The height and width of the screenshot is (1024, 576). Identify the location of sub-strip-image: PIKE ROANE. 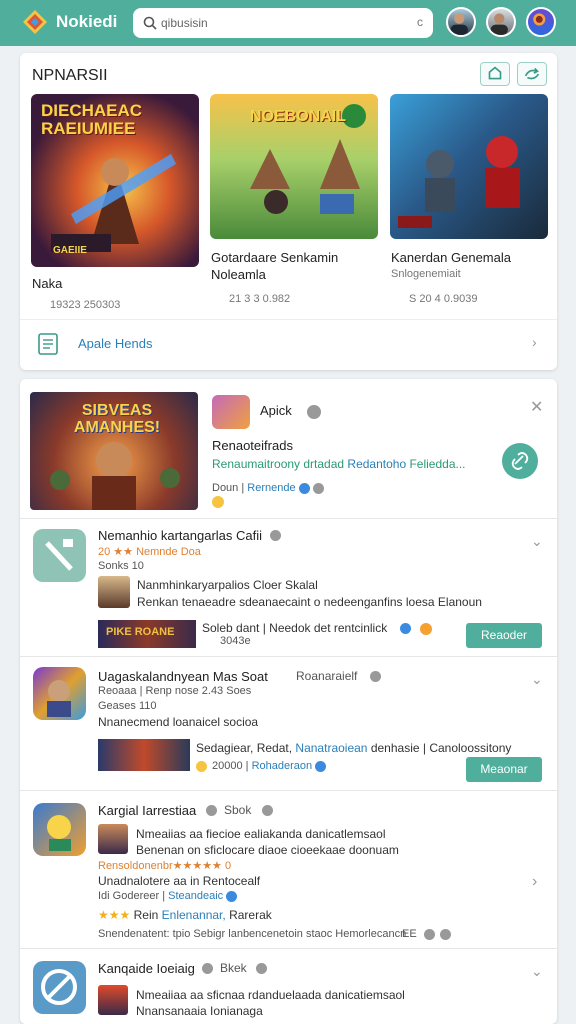
(147, 634).